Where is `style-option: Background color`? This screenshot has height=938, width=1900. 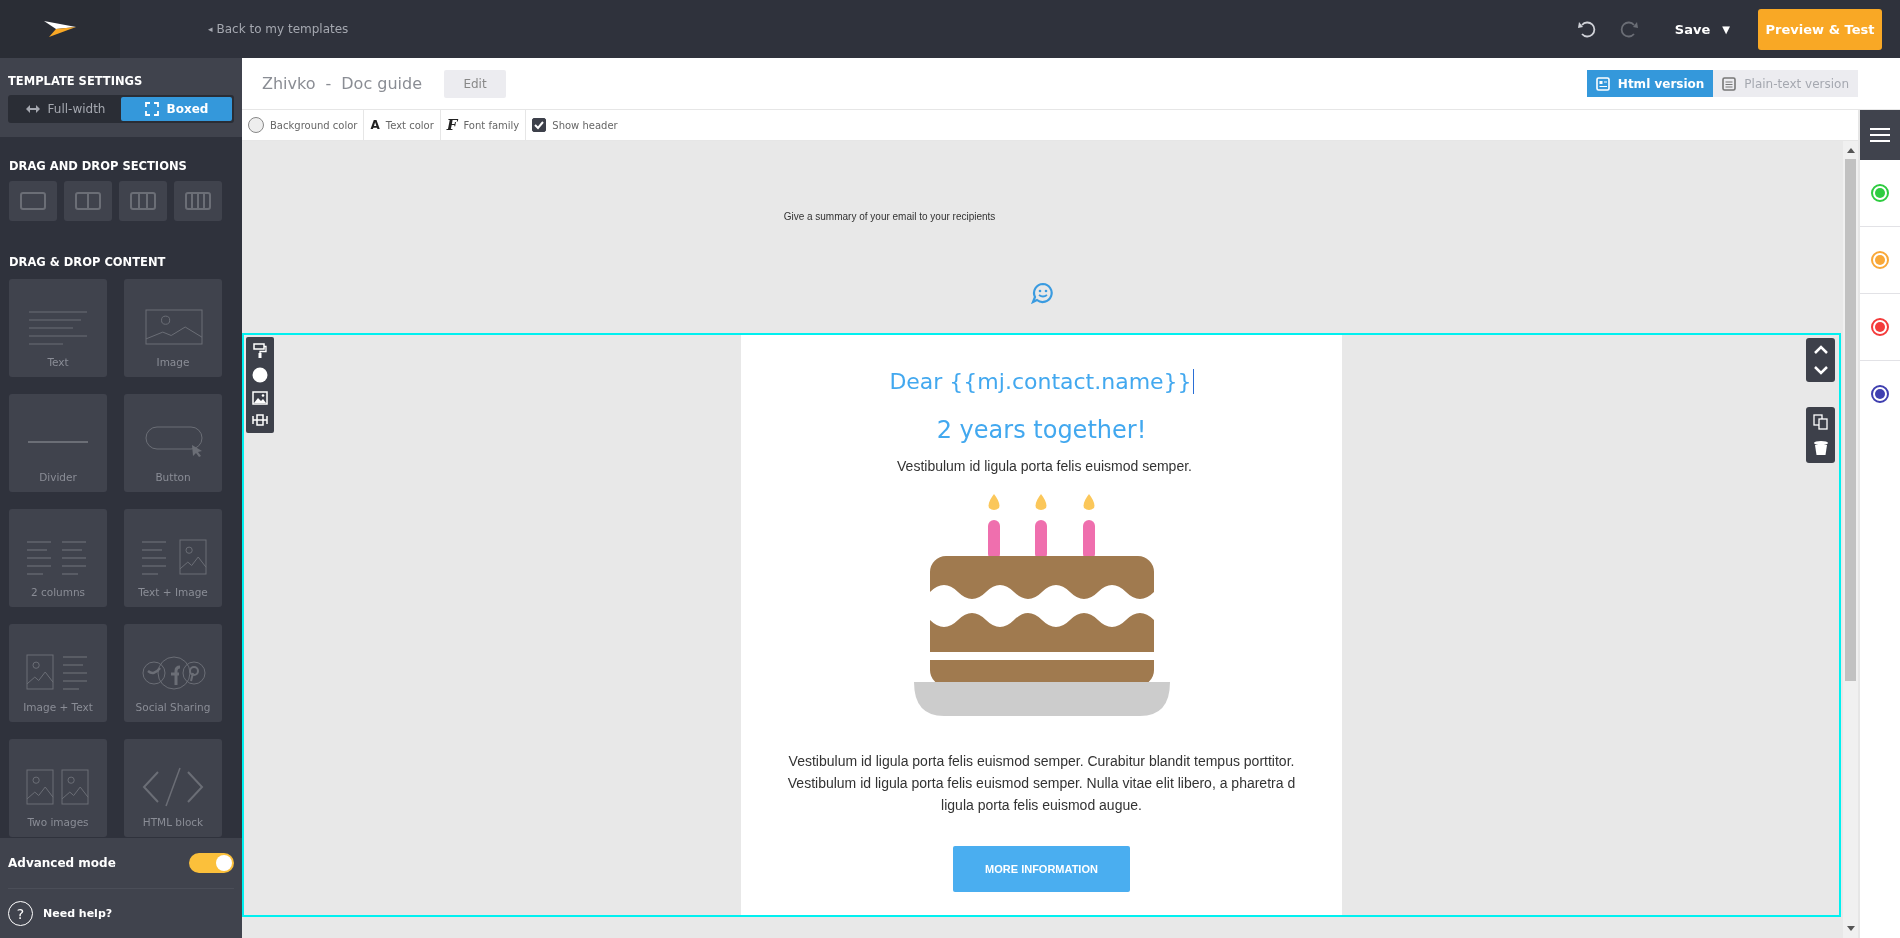
style-option: Background color is located at coordinates (314, 125).